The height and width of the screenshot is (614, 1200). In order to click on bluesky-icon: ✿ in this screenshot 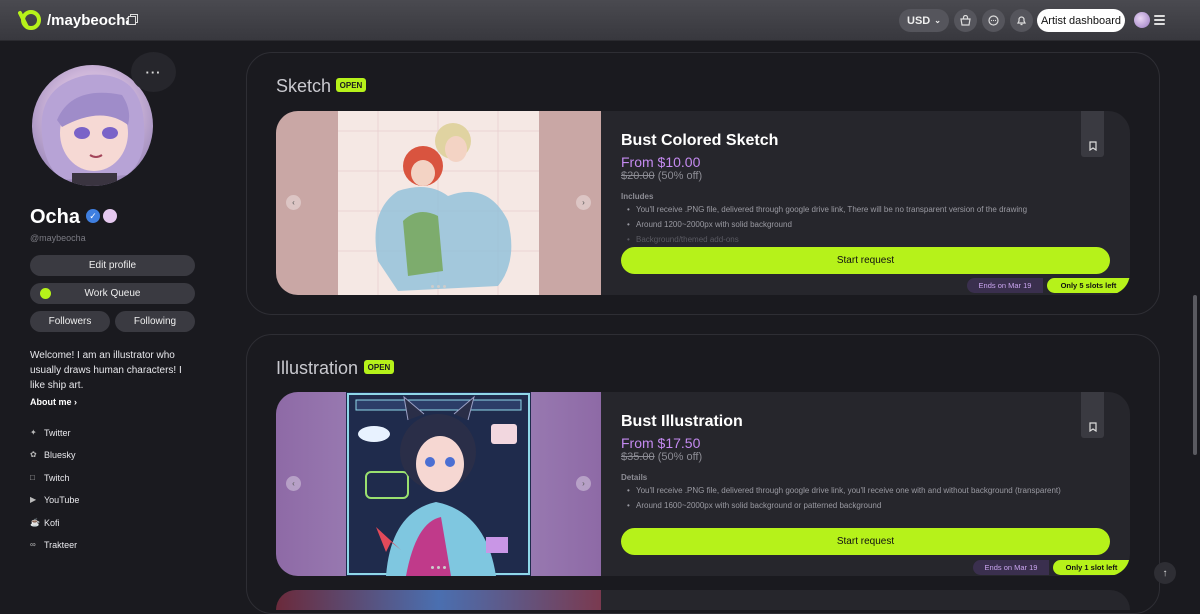, I will do `click(33, 454)`.